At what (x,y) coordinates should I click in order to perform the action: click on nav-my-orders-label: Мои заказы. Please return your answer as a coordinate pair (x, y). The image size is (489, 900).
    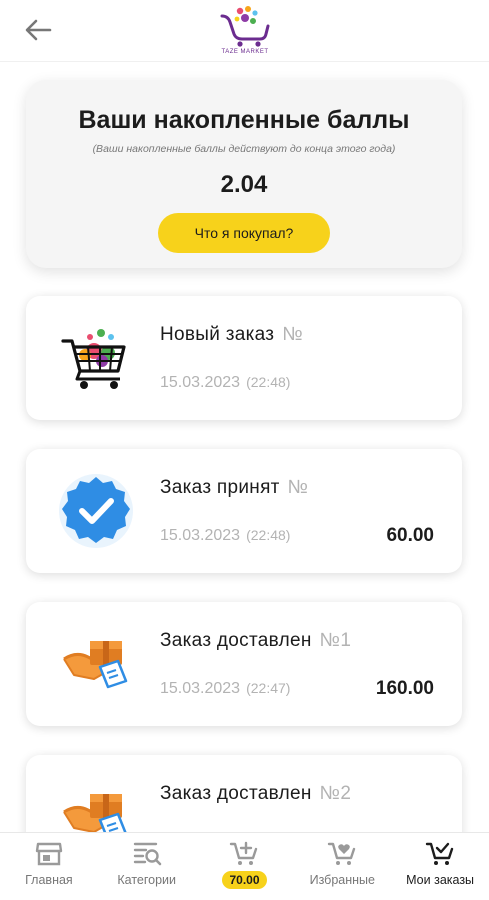
    Looking at the image, I should click on (440, 880).